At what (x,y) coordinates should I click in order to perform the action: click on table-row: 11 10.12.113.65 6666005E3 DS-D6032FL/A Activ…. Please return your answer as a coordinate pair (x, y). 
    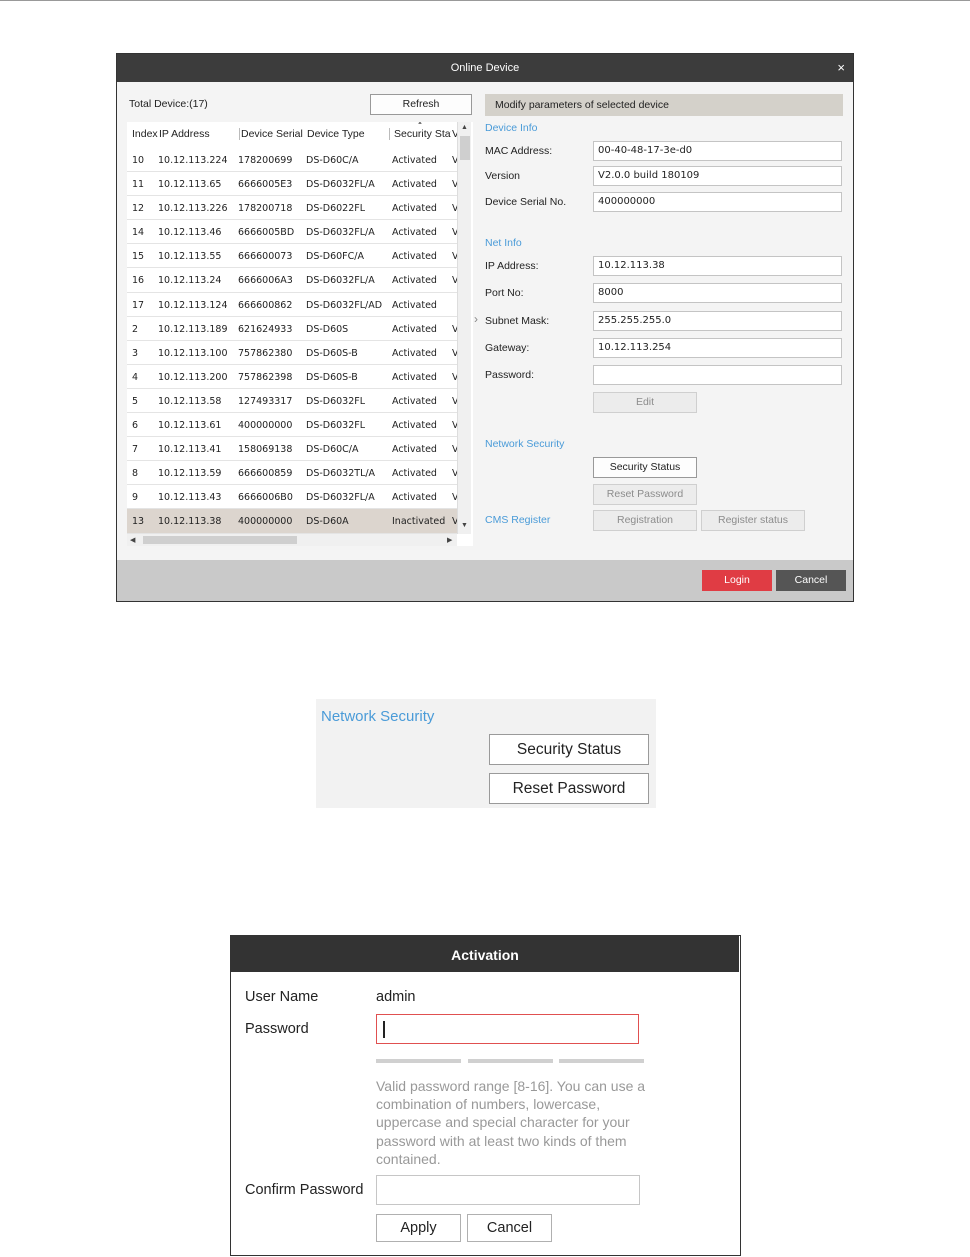
    Looking at the image, I should click on (292, 184).